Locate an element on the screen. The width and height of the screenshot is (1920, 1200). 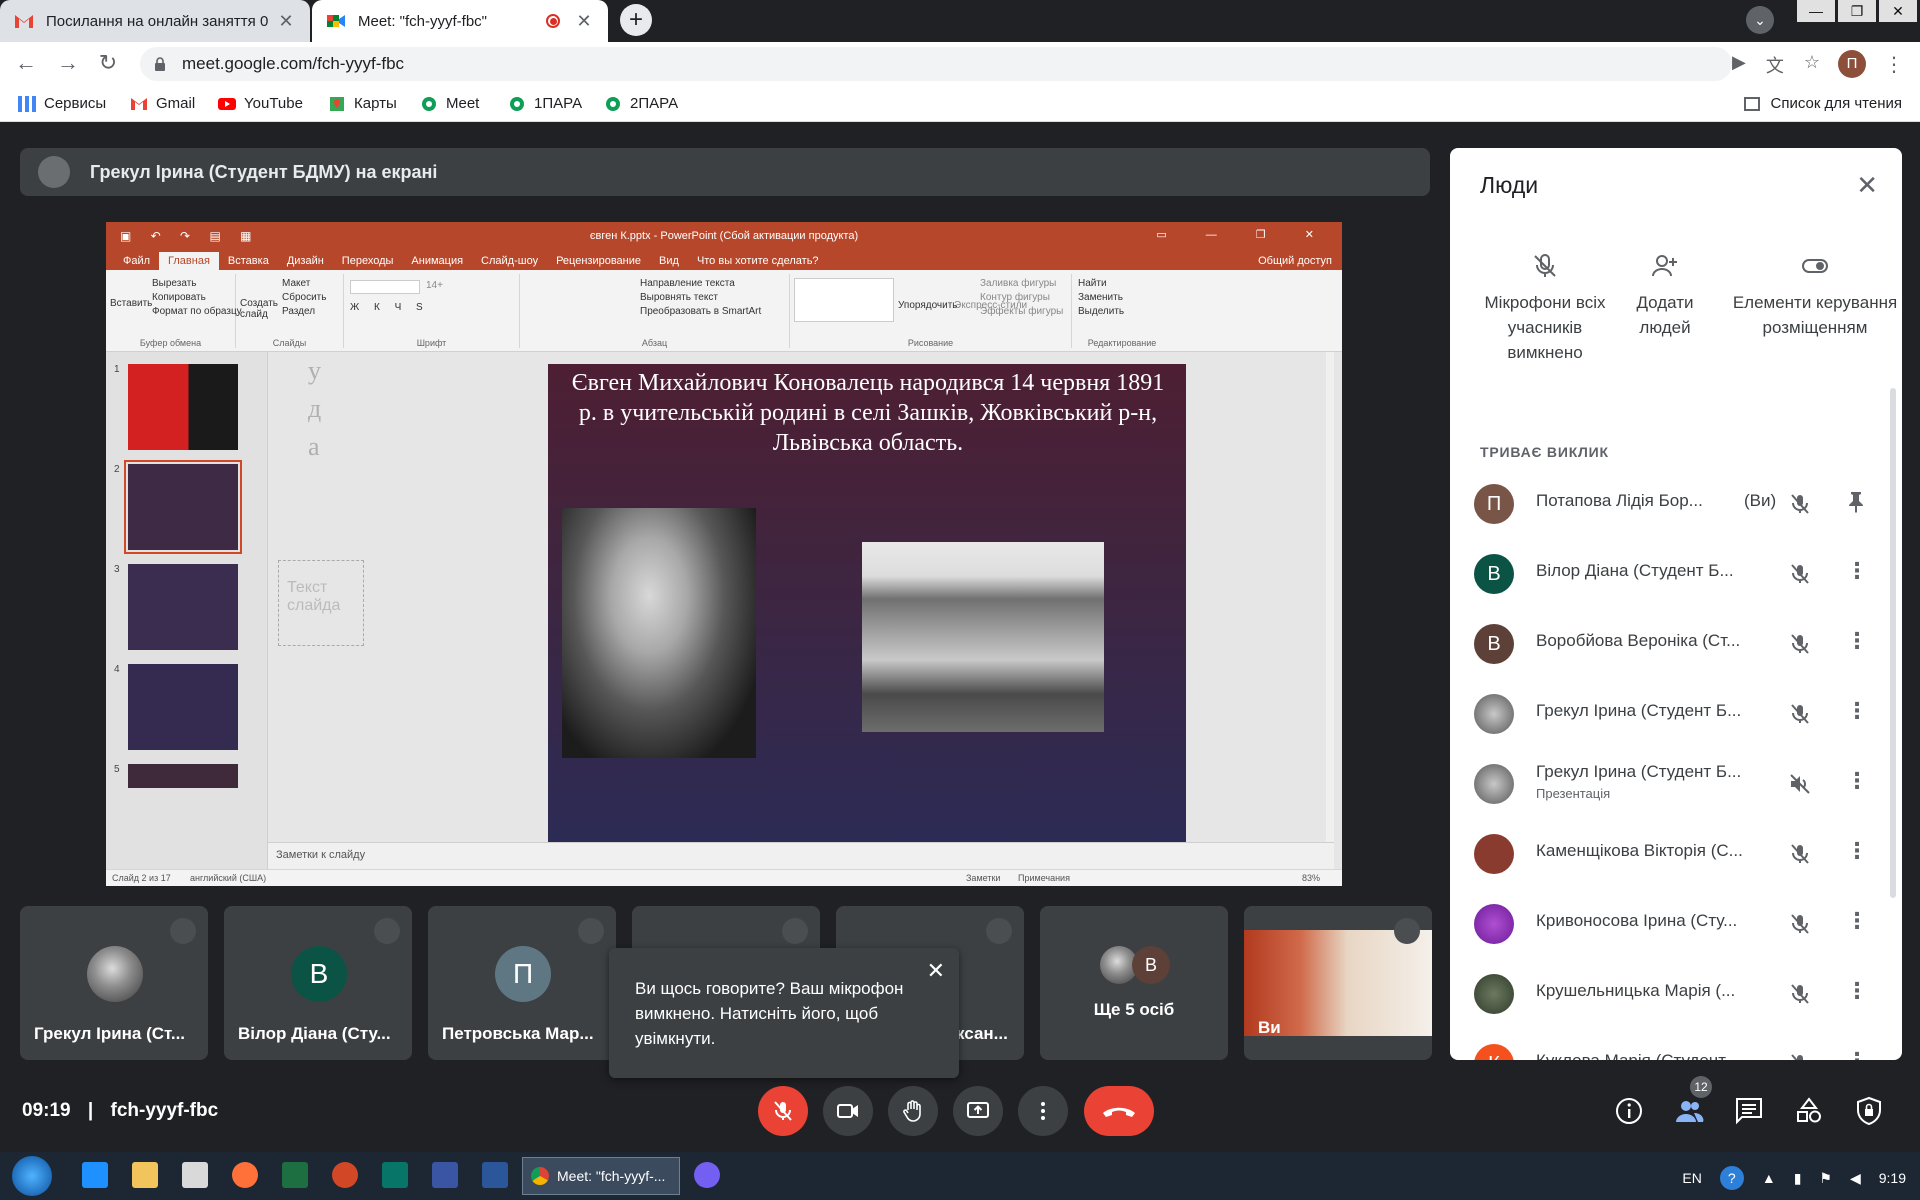
pin-icon is located at coordinates (1856, 502).